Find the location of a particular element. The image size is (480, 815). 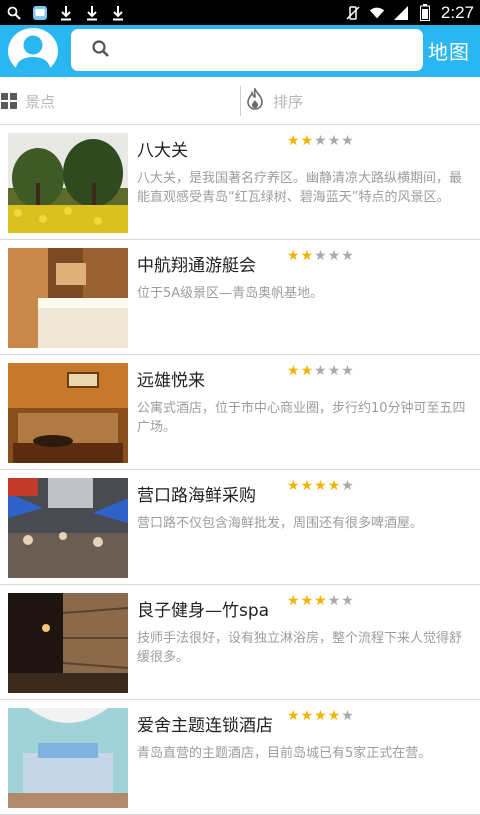

search-box is located at coordinates (247, 50).